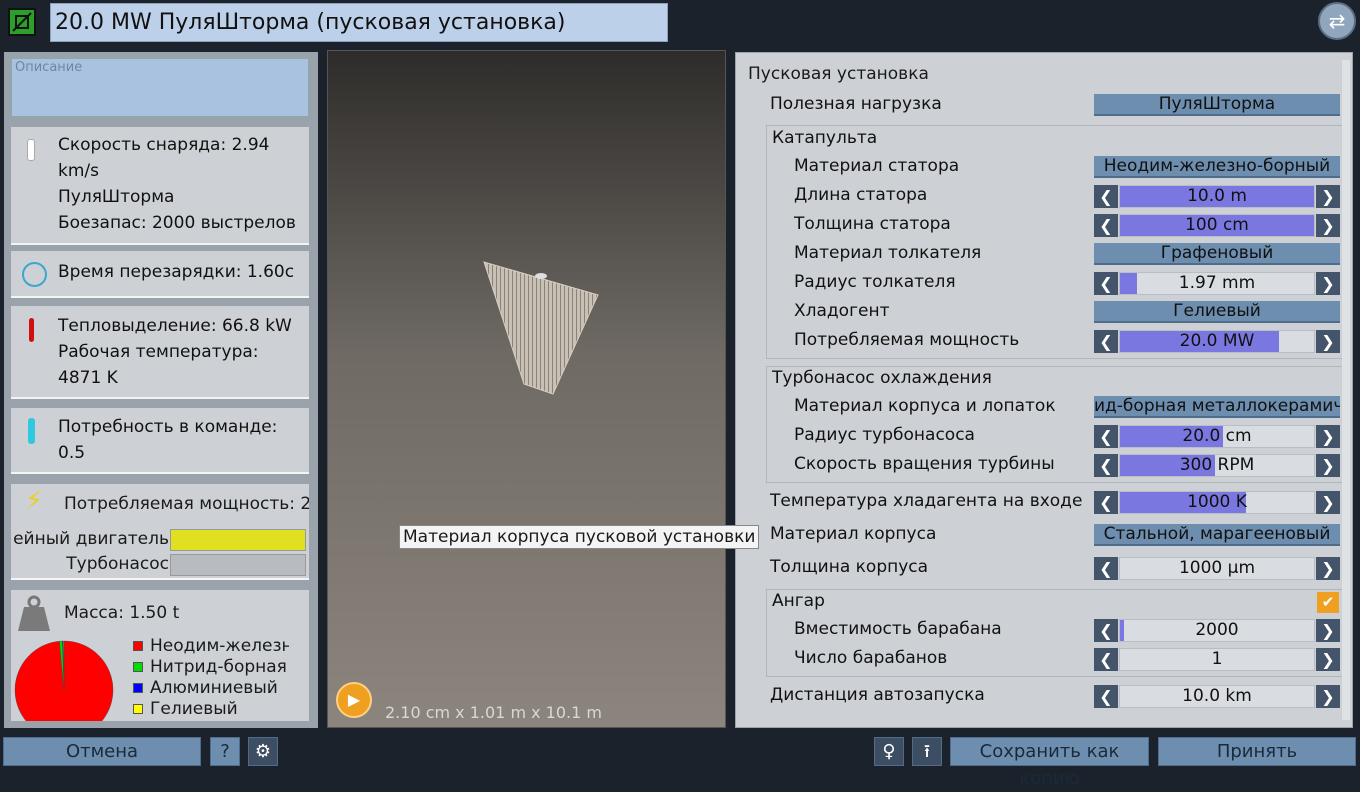  Describe the element at coordinates (798, 601) in the screenshot. I see `property-label: Ангар` at that location.